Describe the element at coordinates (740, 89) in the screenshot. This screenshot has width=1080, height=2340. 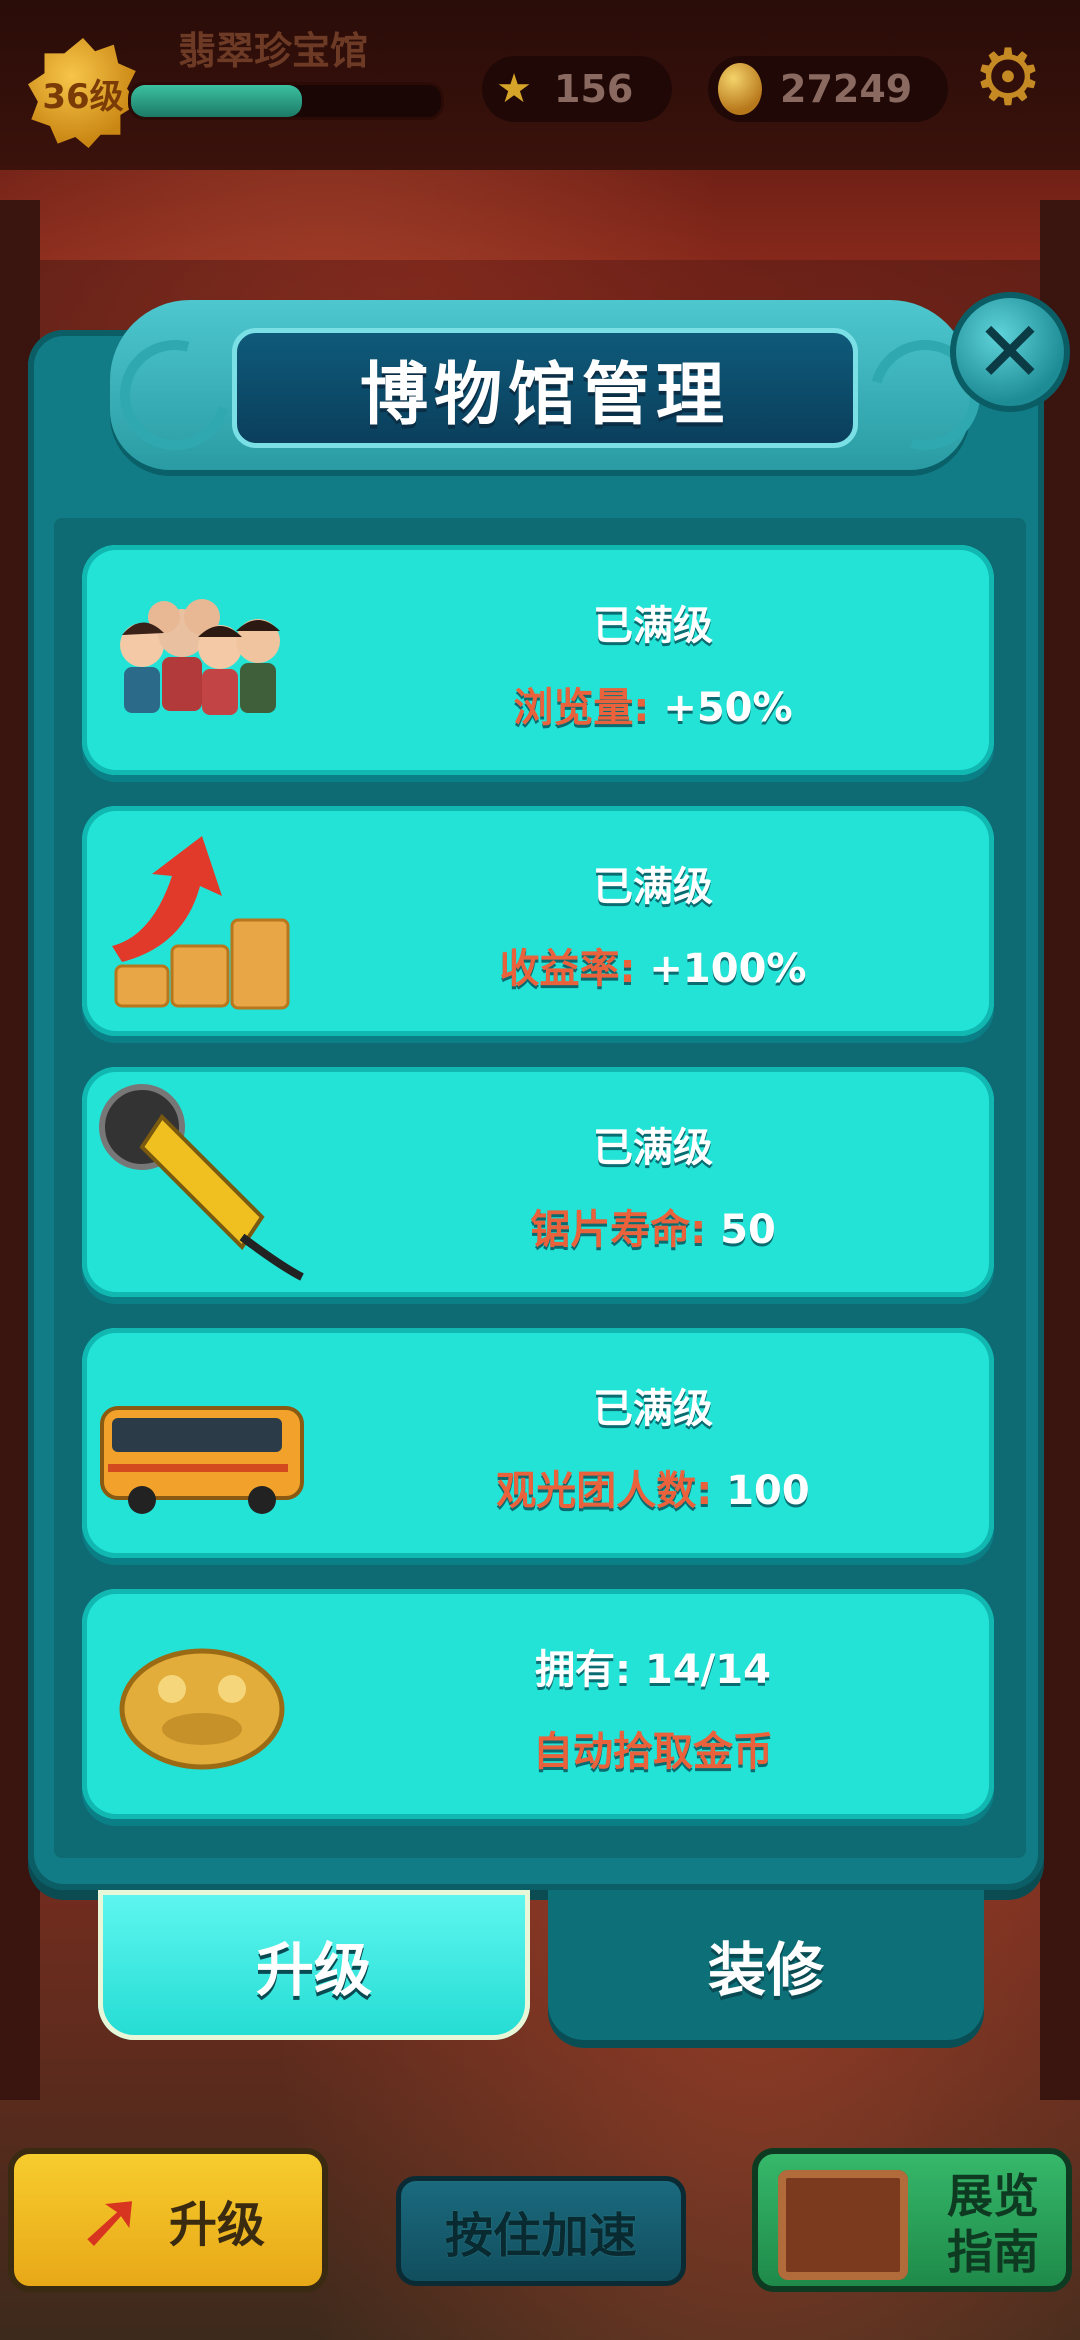
I see `coin-icon` at that location.